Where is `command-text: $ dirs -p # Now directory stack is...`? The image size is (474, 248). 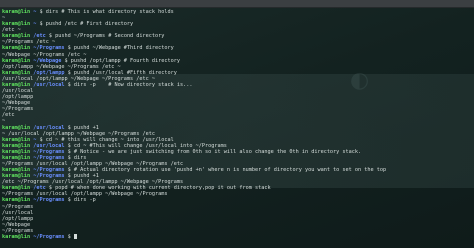
command-text: $ dirs -p # Now directory stack is... is located at coordinates (130, 84).